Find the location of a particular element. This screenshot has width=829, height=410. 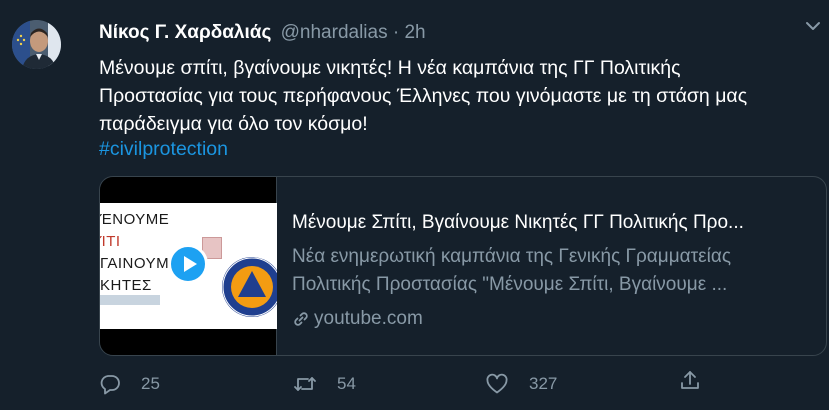

card-thumbnail: ΈΝΟΥΜΕ ΊΤΙ ΓΑΙΝΟΥΜ ΚΗΤΕΣ is located at coordinates (188, 266).